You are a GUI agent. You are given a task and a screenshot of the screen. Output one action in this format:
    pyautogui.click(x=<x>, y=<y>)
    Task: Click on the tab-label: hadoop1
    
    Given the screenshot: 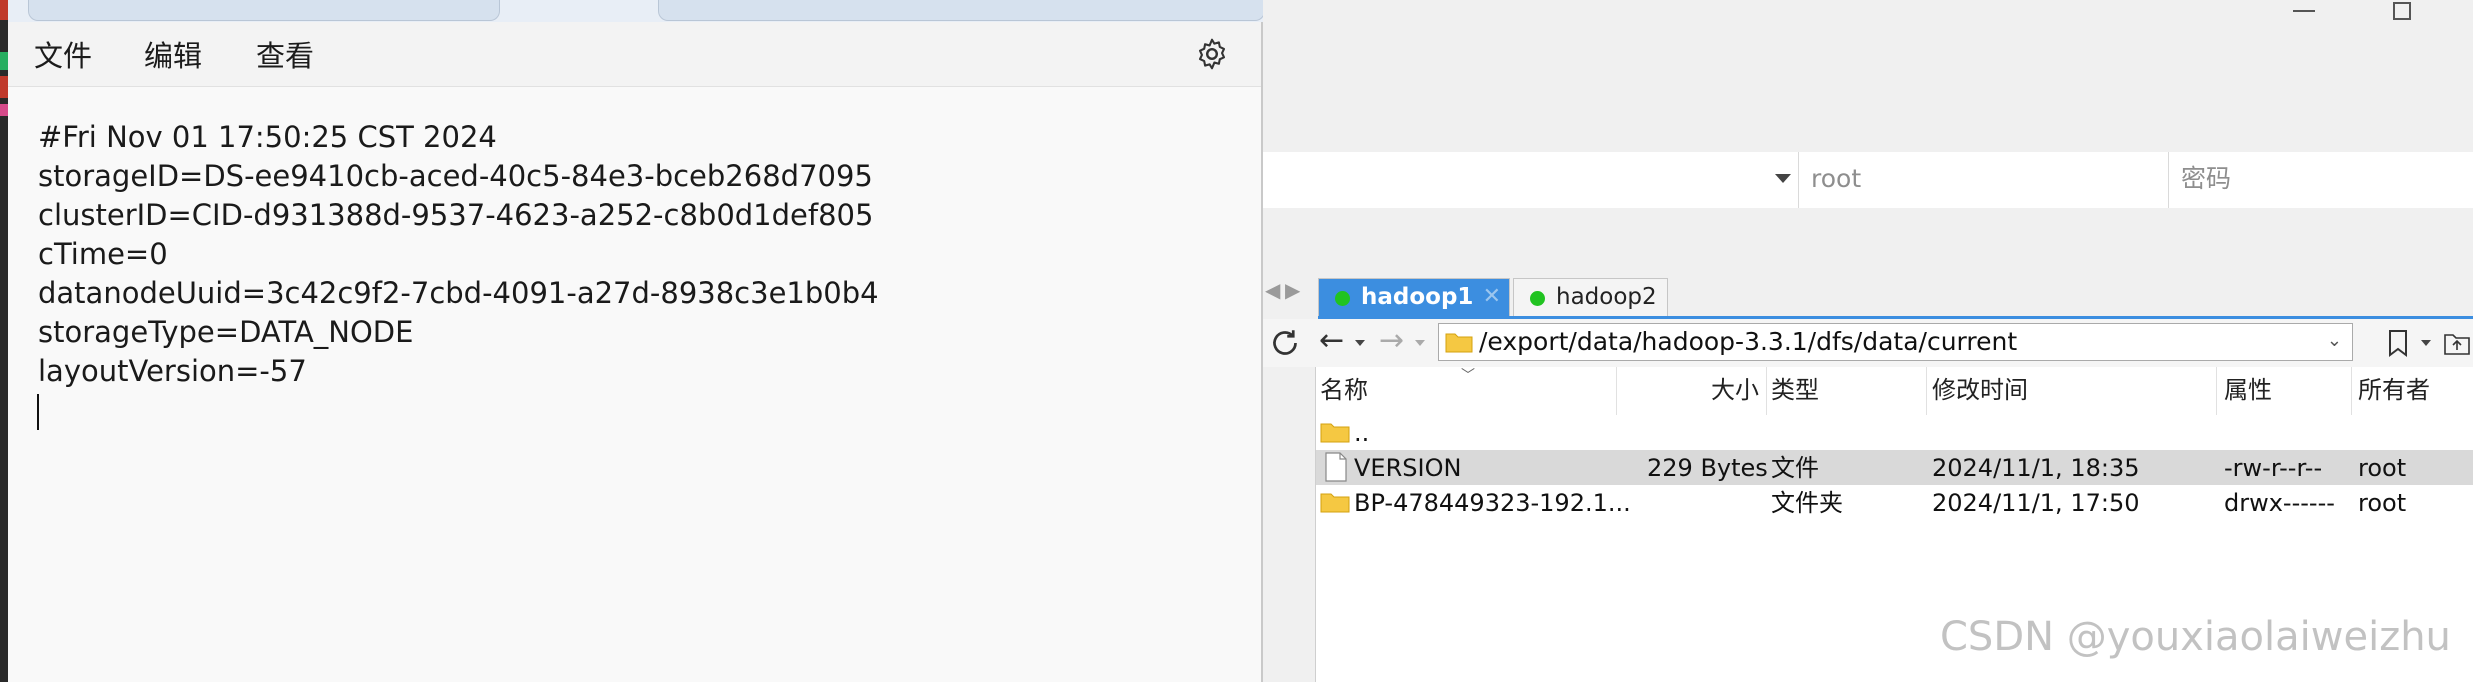 What is the action you would take?
    pyautogui.click(x=1417, y=297)
    